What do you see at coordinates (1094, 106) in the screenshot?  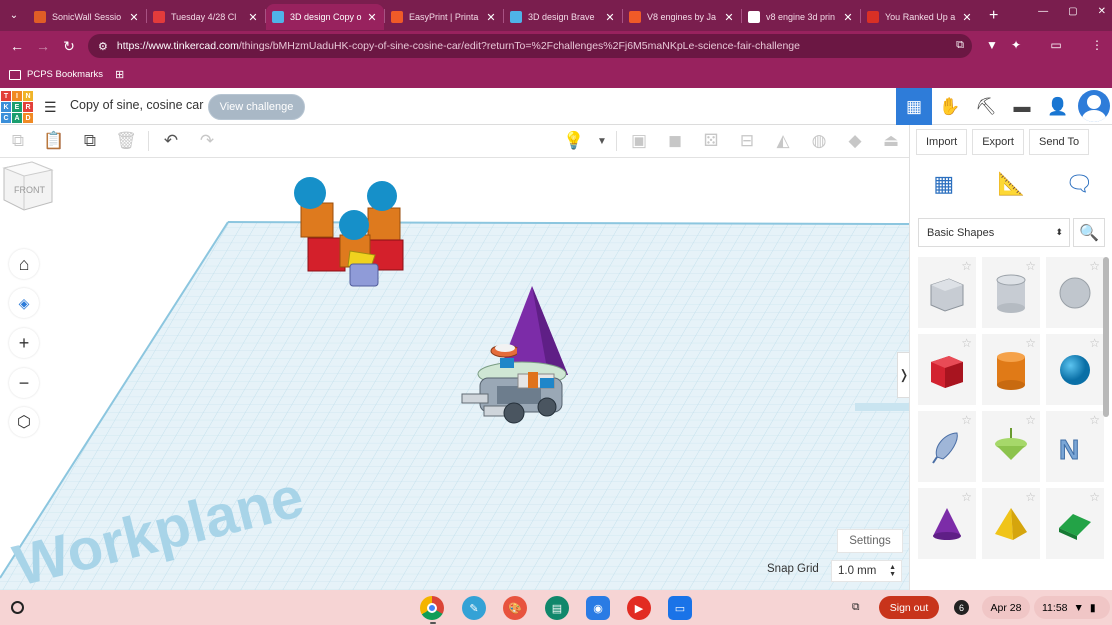 I see `avatar` at bounding box center [1094, 106].